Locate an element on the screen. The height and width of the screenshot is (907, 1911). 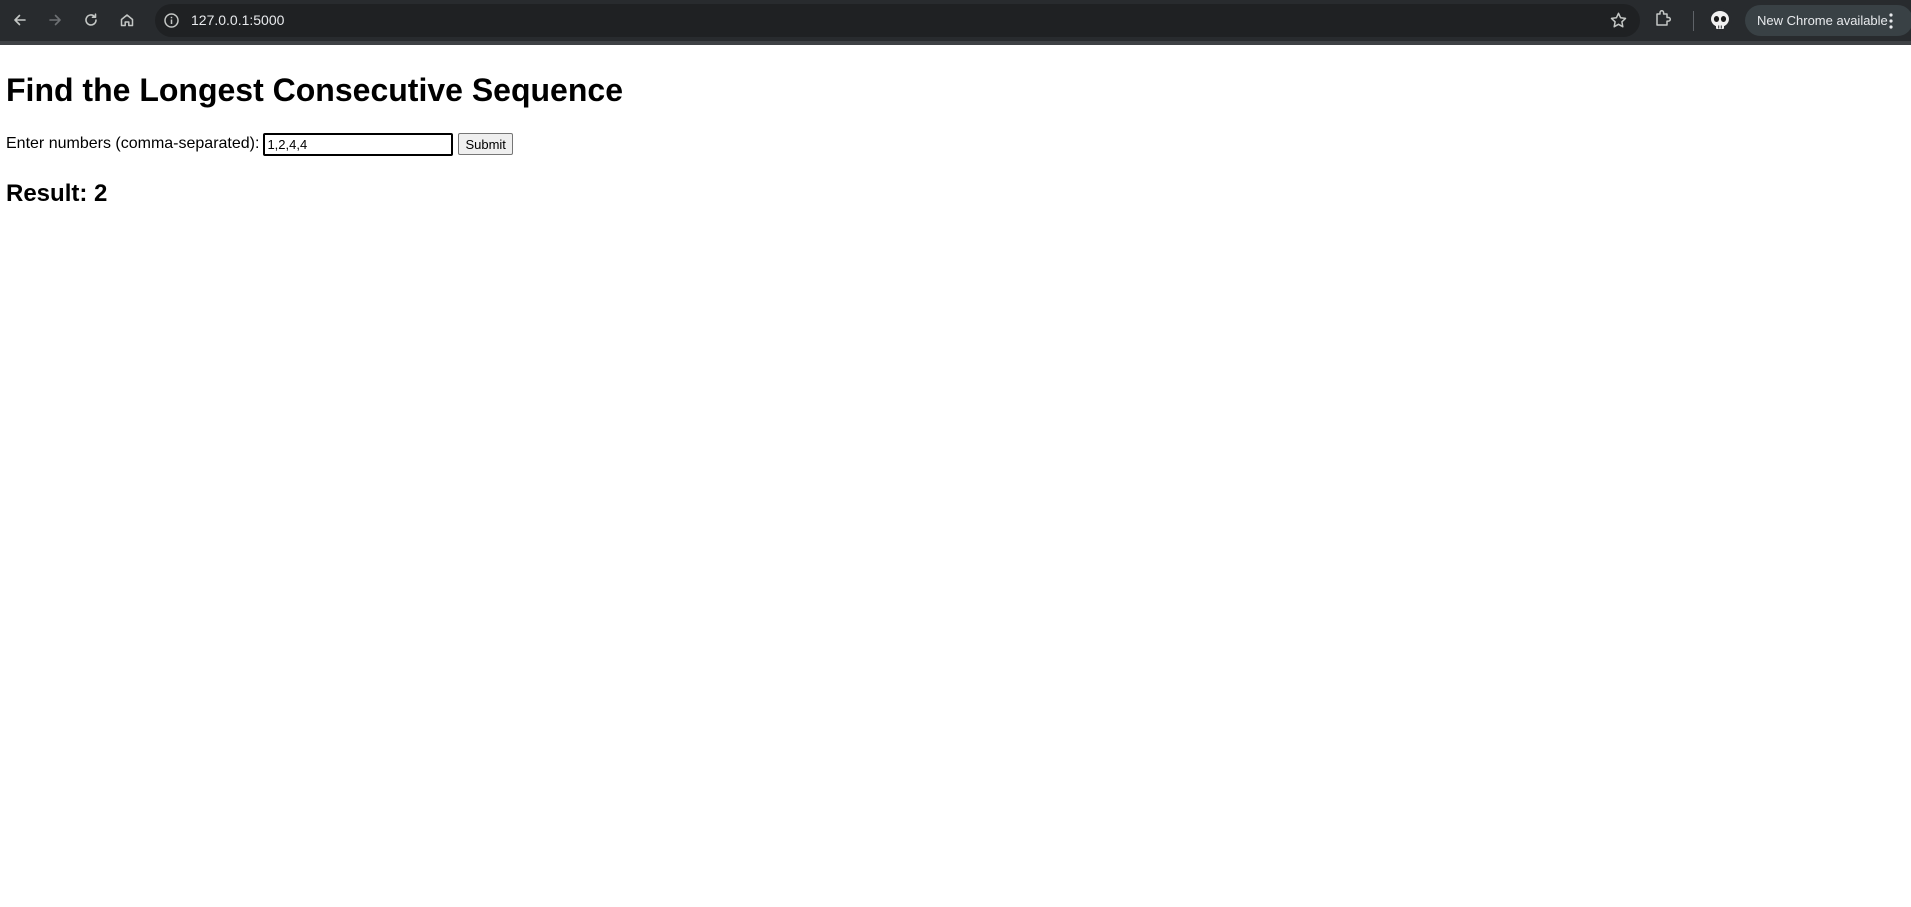
url-text: 127.0.0.1:5000 is located at coordinates (237, 20).